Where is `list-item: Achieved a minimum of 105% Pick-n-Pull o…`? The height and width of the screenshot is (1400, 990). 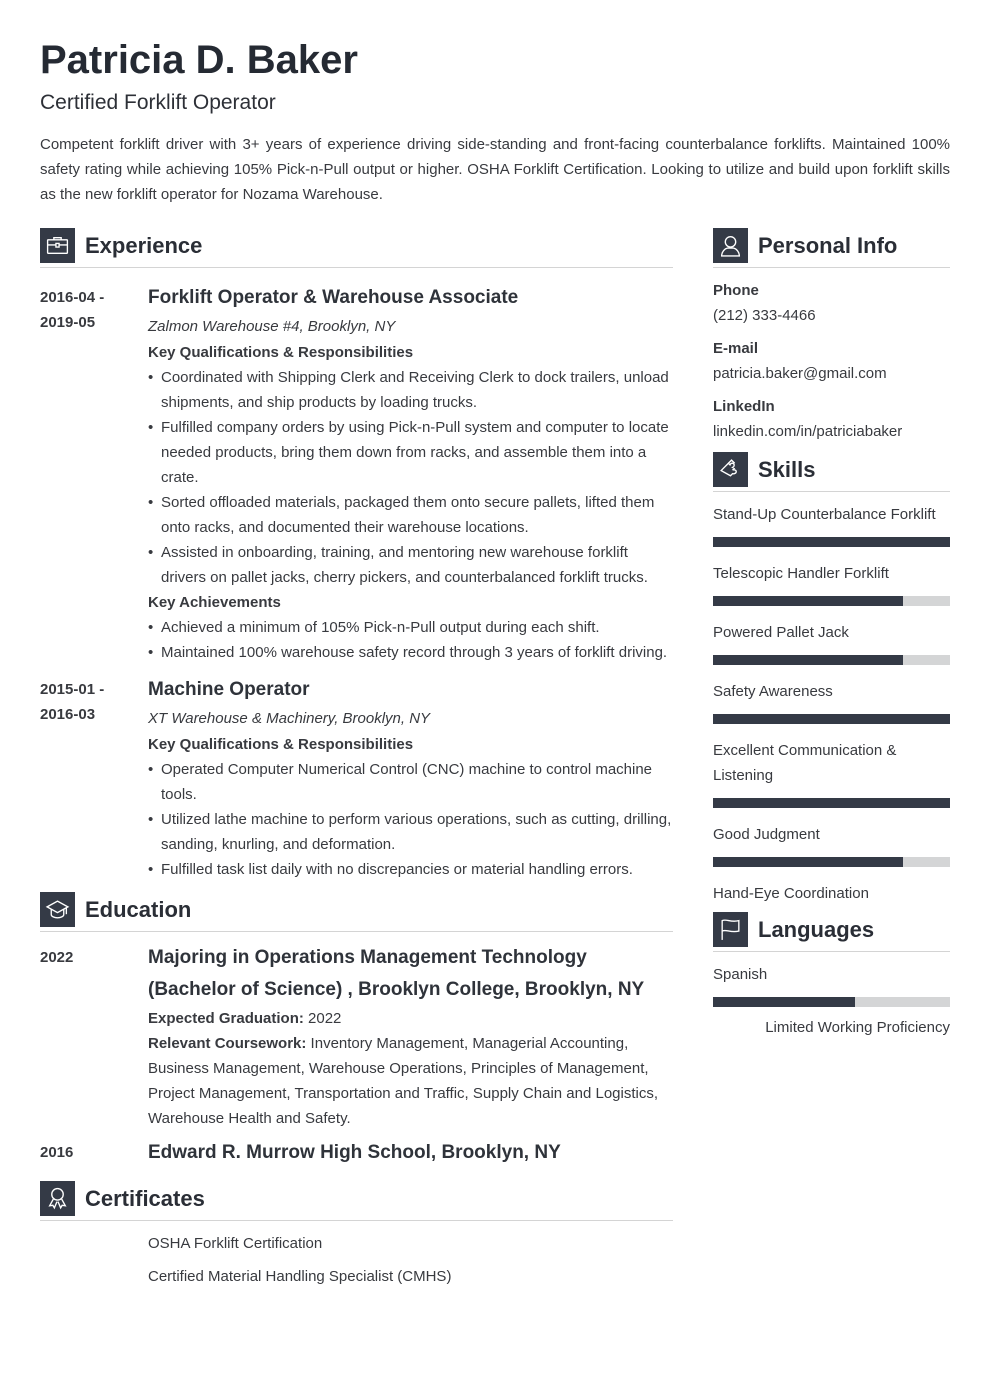
list-item: Achieved a minimum of 105% Pick-n-Pull o… is located at coordinates (410, 627).